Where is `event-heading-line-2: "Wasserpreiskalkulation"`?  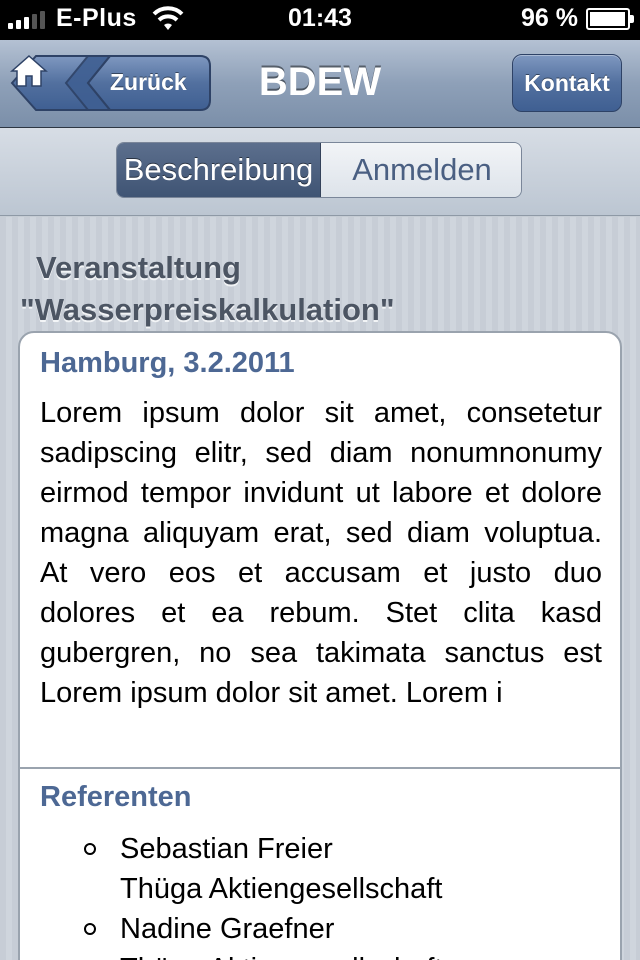 event-heading-line-2: "Wasserpreiskalkulation" is located at coordinates (207, 309).